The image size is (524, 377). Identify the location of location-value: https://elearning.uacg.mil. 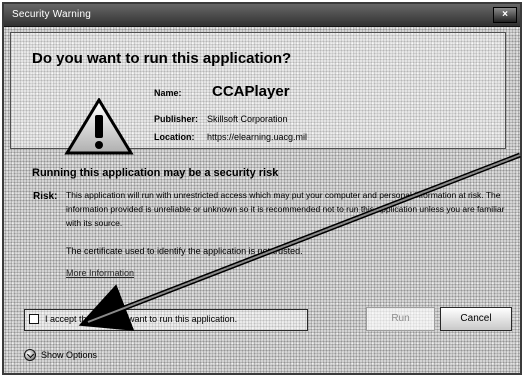
(257, 137).